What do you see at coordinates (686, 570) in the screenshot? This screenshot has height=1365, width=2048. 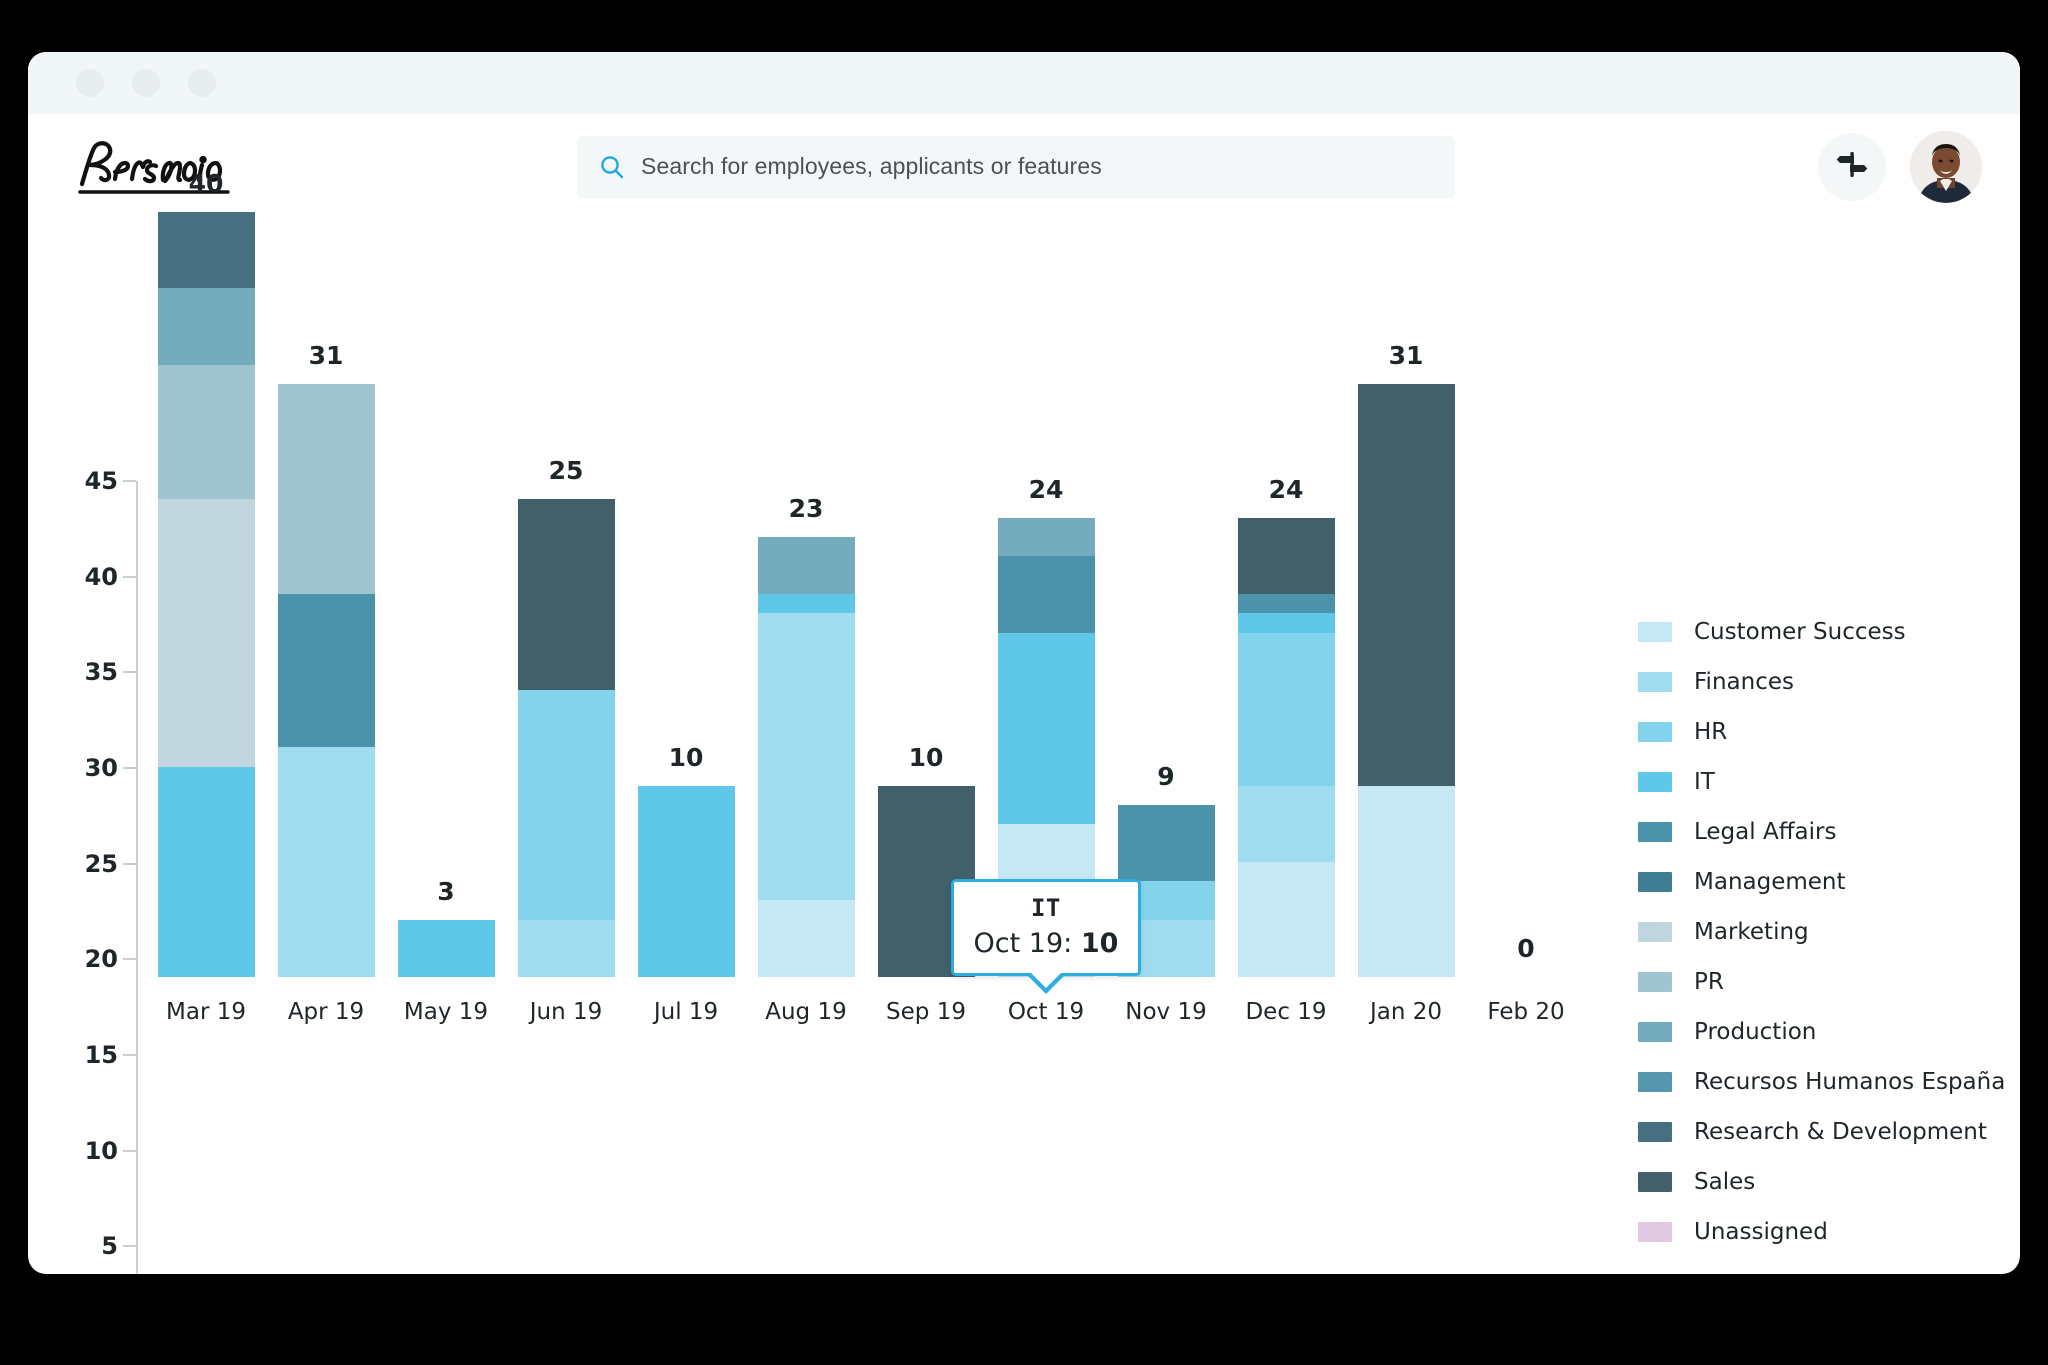 I see `bar-column: 10 Jul 19` at bounding box center [686, 570].